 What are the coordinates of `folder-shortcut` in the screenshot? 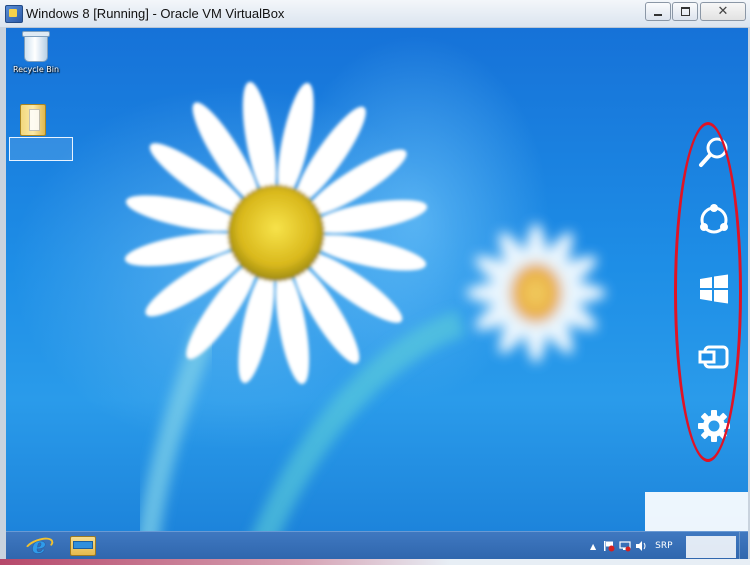 It's located at (33, 120).